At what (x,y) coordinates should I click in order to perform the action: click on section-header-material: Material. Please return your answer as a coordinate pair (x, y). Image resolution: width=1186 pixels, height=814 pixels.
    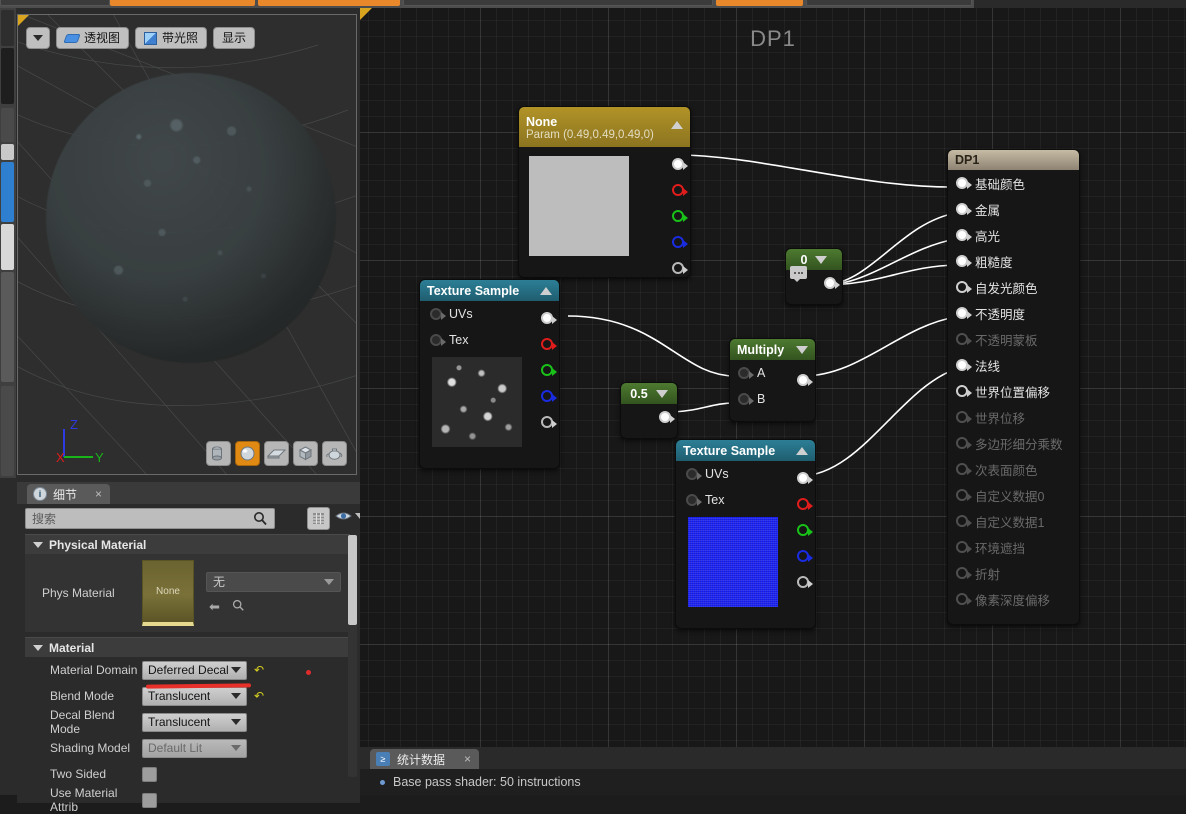
    Looking at the image, I should click on (187, 647).